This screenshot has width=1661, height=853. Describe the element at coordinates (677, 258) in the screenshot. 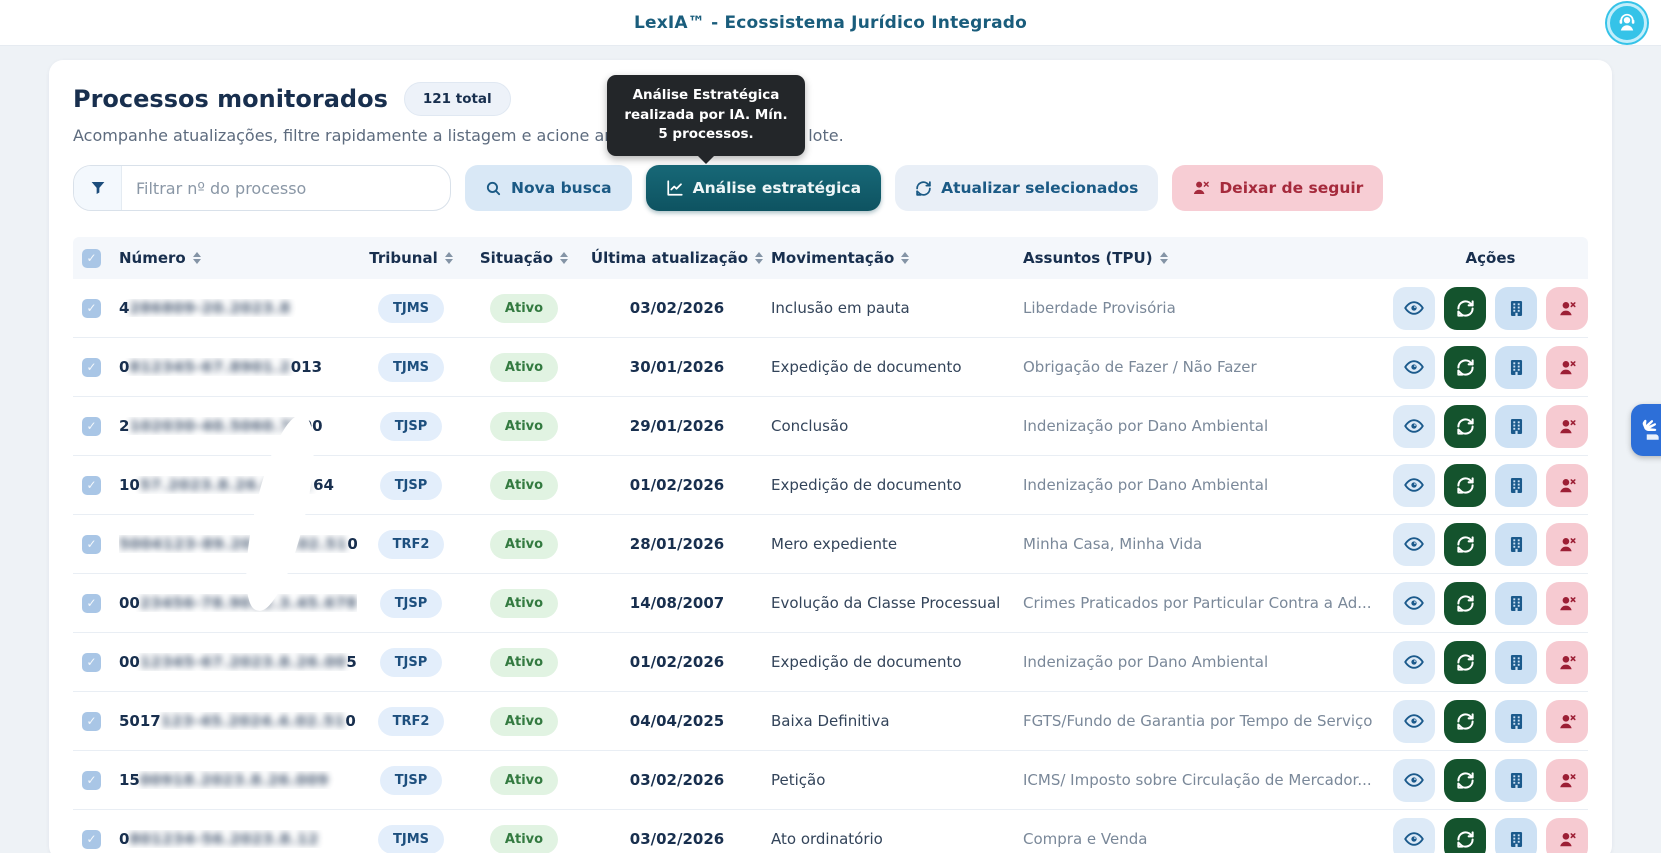

I see `column-header-ultima-atualizacao: Última atualização` at that location.